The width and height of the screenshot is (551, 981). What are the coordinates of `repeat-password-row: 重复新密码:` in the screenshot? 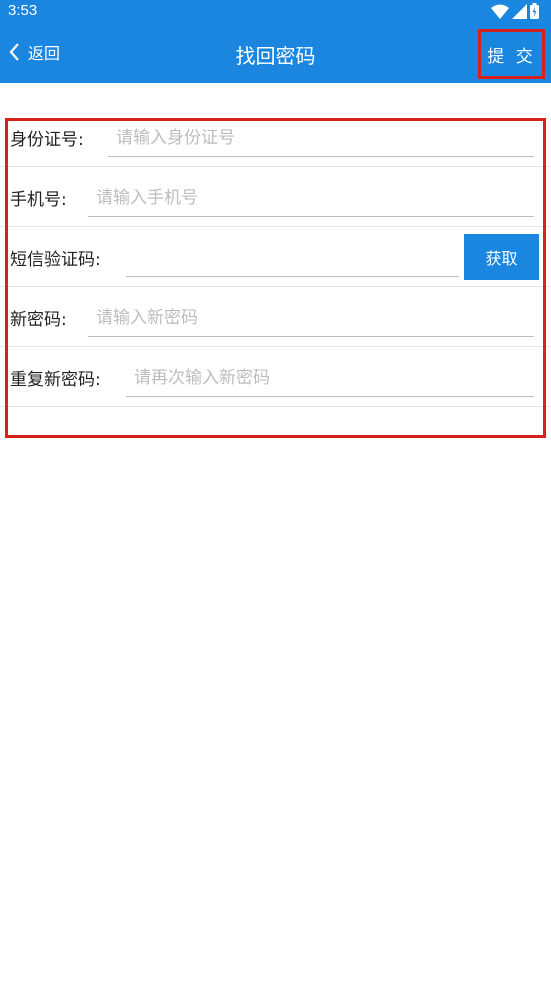 It's located at (275, 377).